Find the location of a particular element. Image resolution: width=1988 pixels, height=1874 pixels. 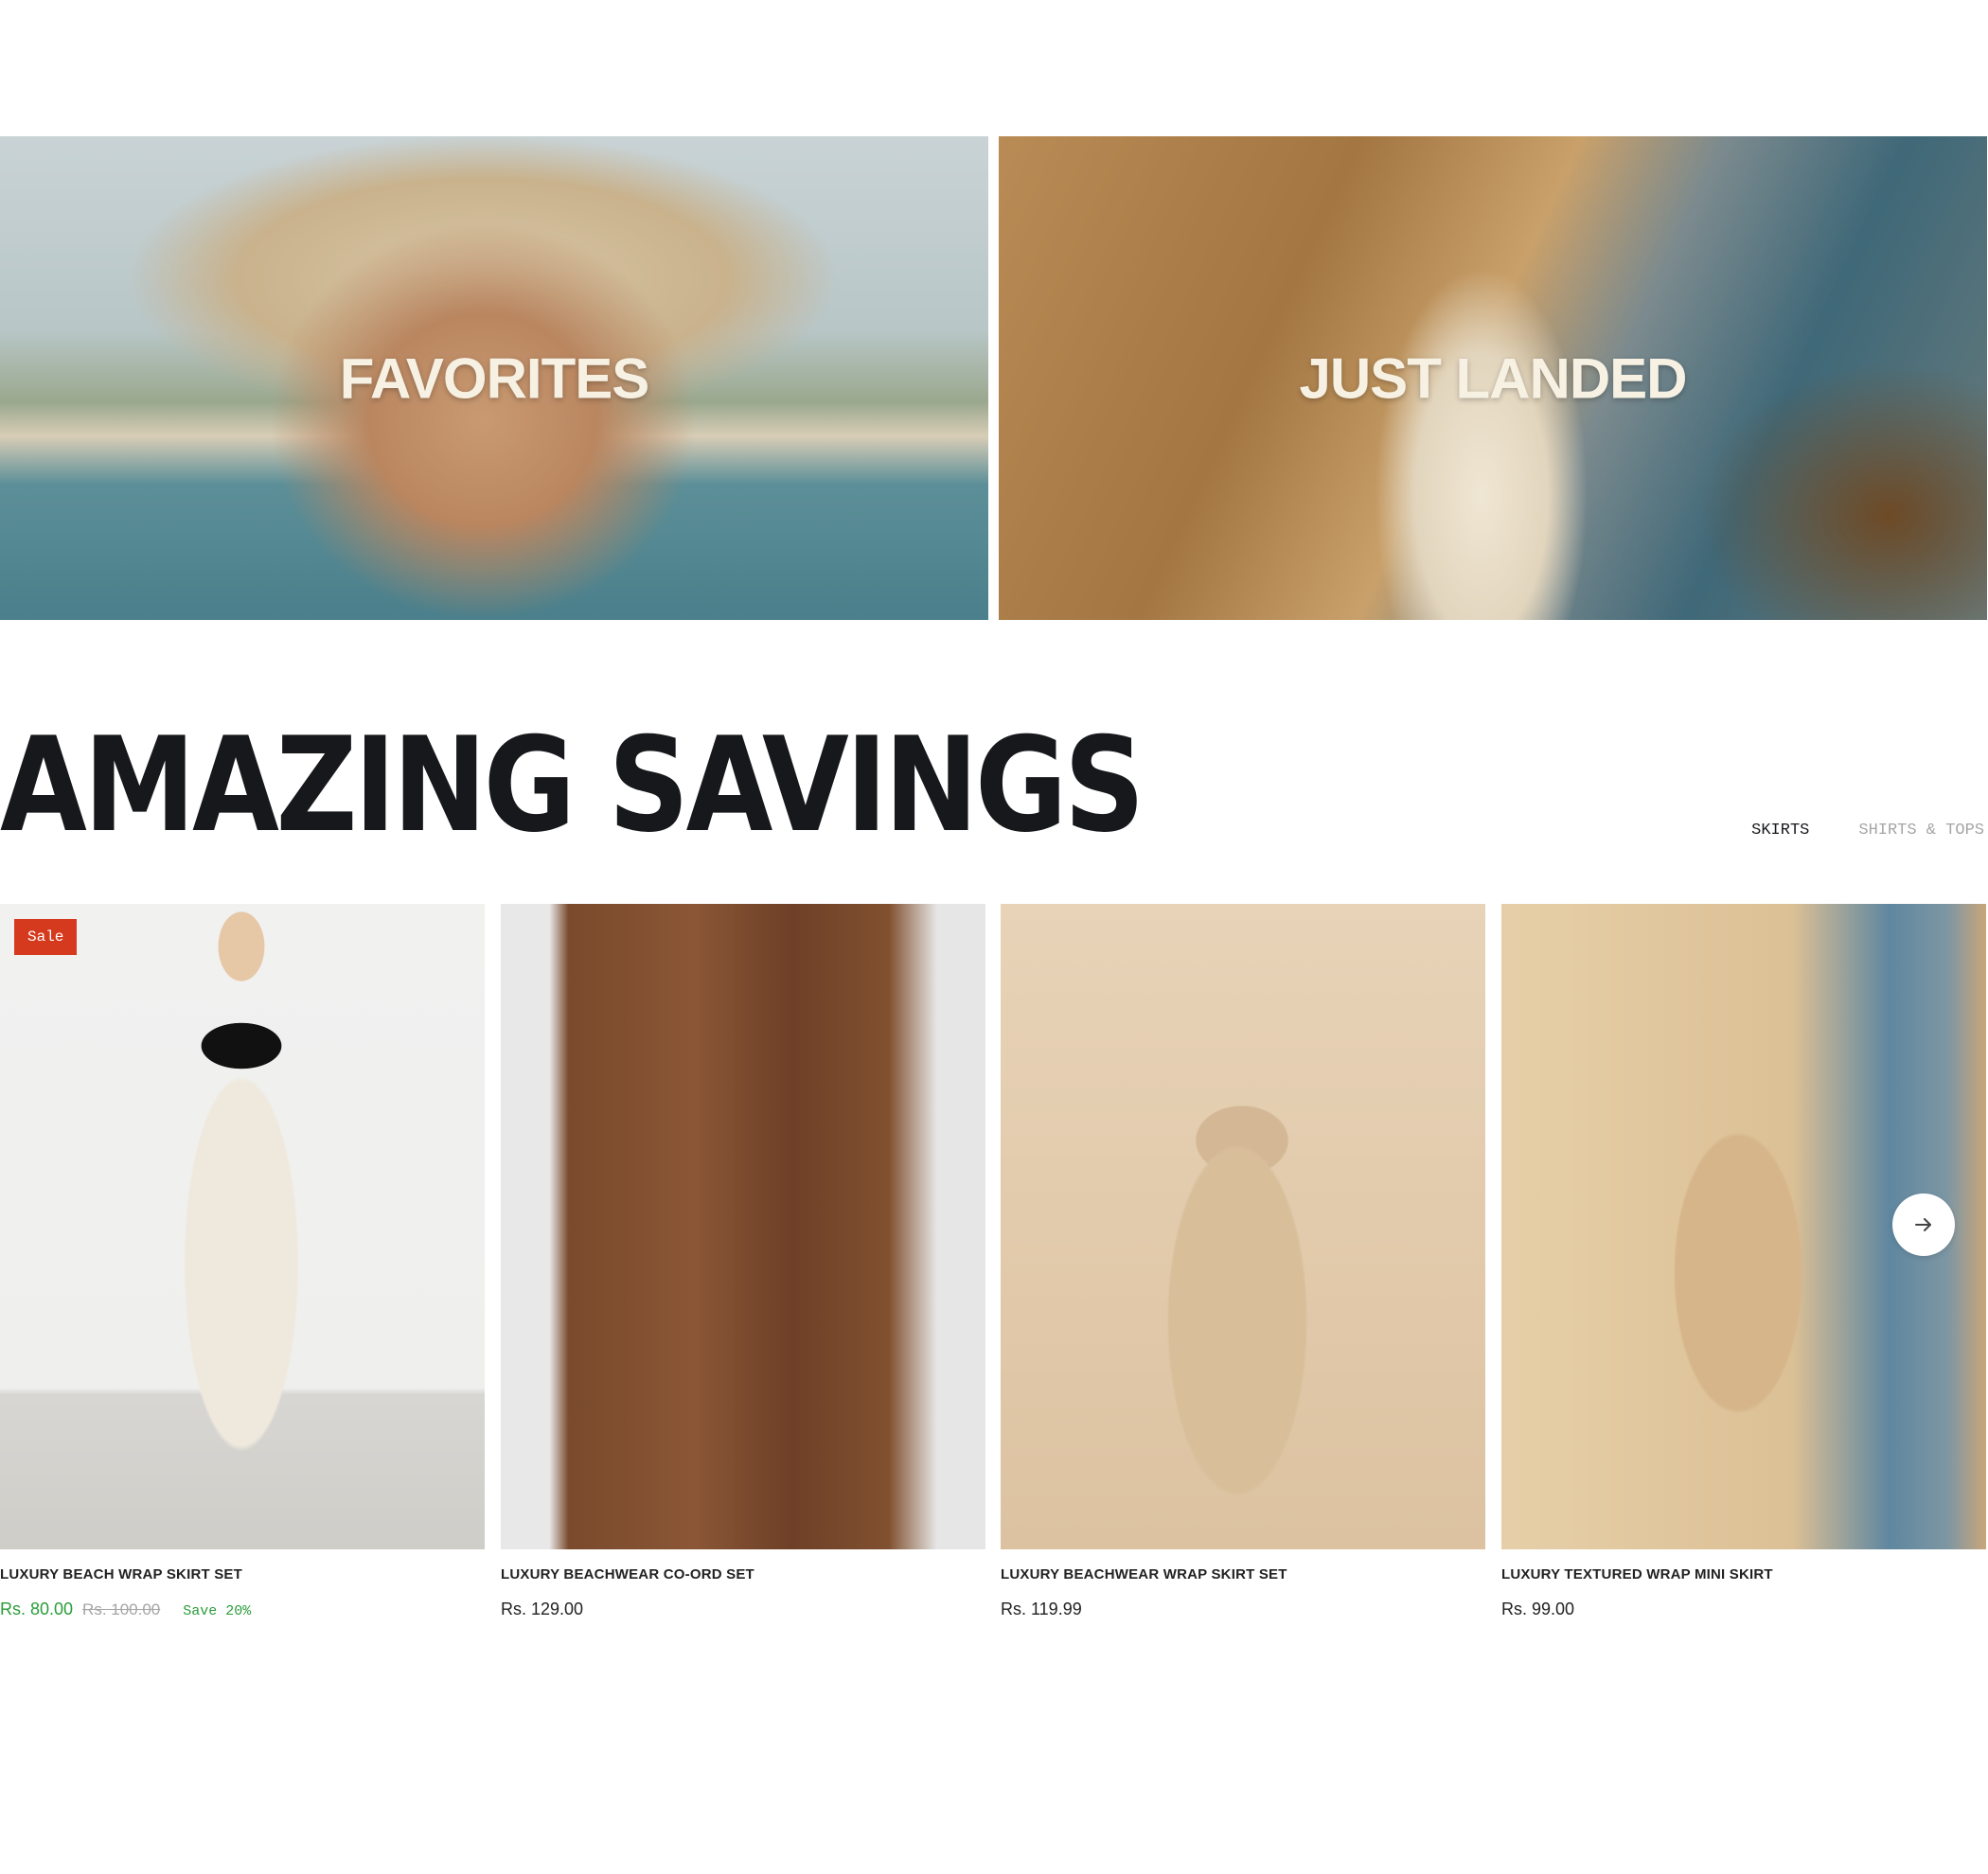

banner-favorites-title: FAVORITES is located at coordinates (494, 378).